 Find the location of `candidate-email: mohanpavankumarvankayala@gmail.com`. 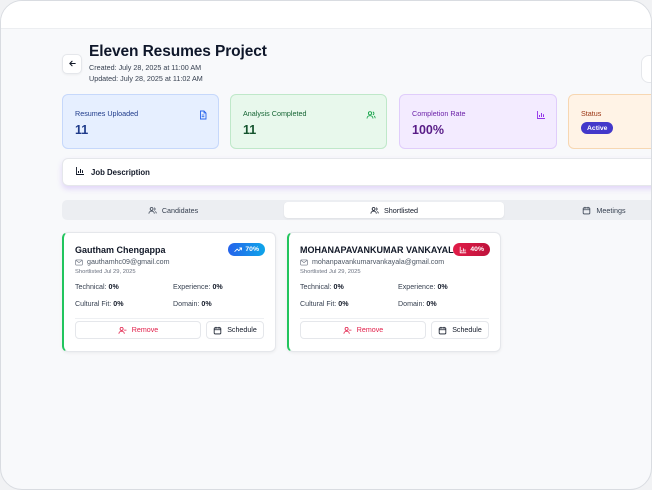

candidate-email: mohanpavankumarvankayala@gmail.com is located at coordinates (372, 262).